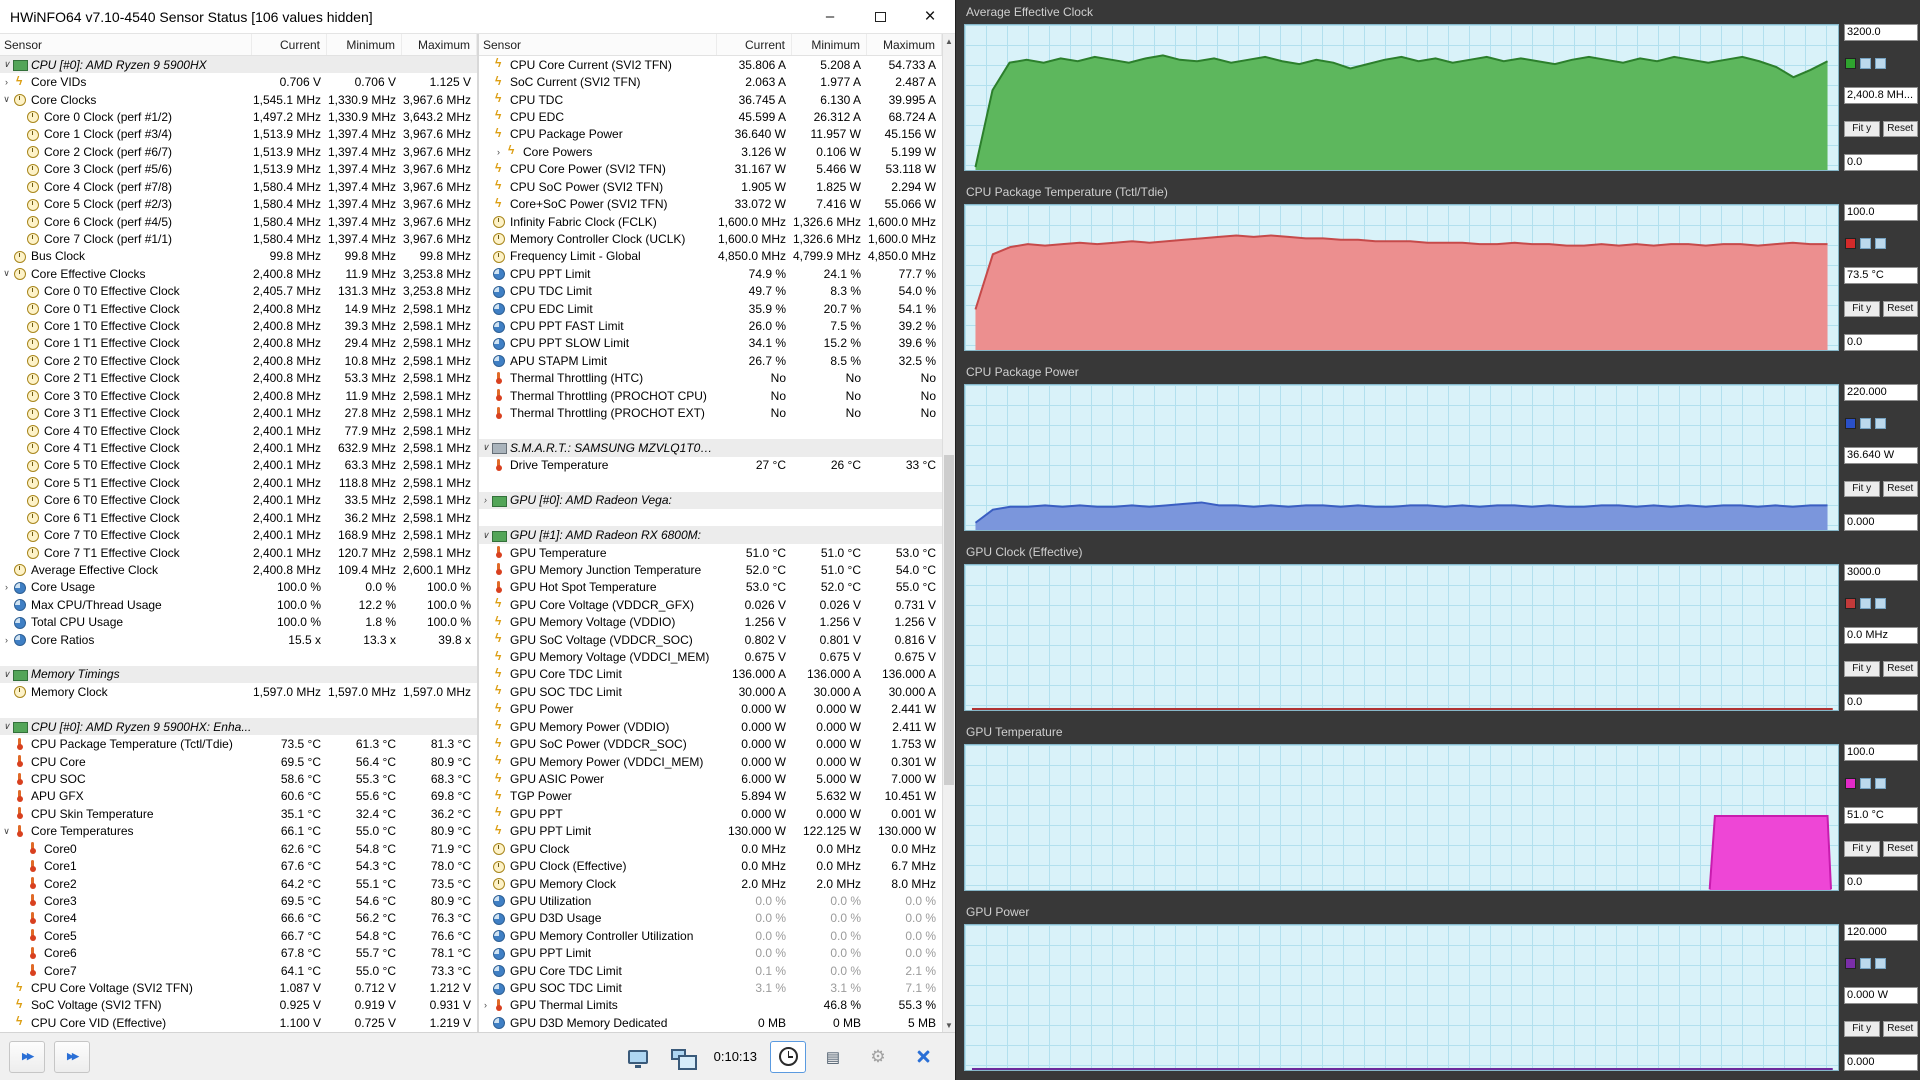  What do you see at coordinates (238, 639) in the screenshot?
I see `sensor-row: › Core Ratios 15.5 x 13.3 x 39.8 x` at bounding box center [238, 639].